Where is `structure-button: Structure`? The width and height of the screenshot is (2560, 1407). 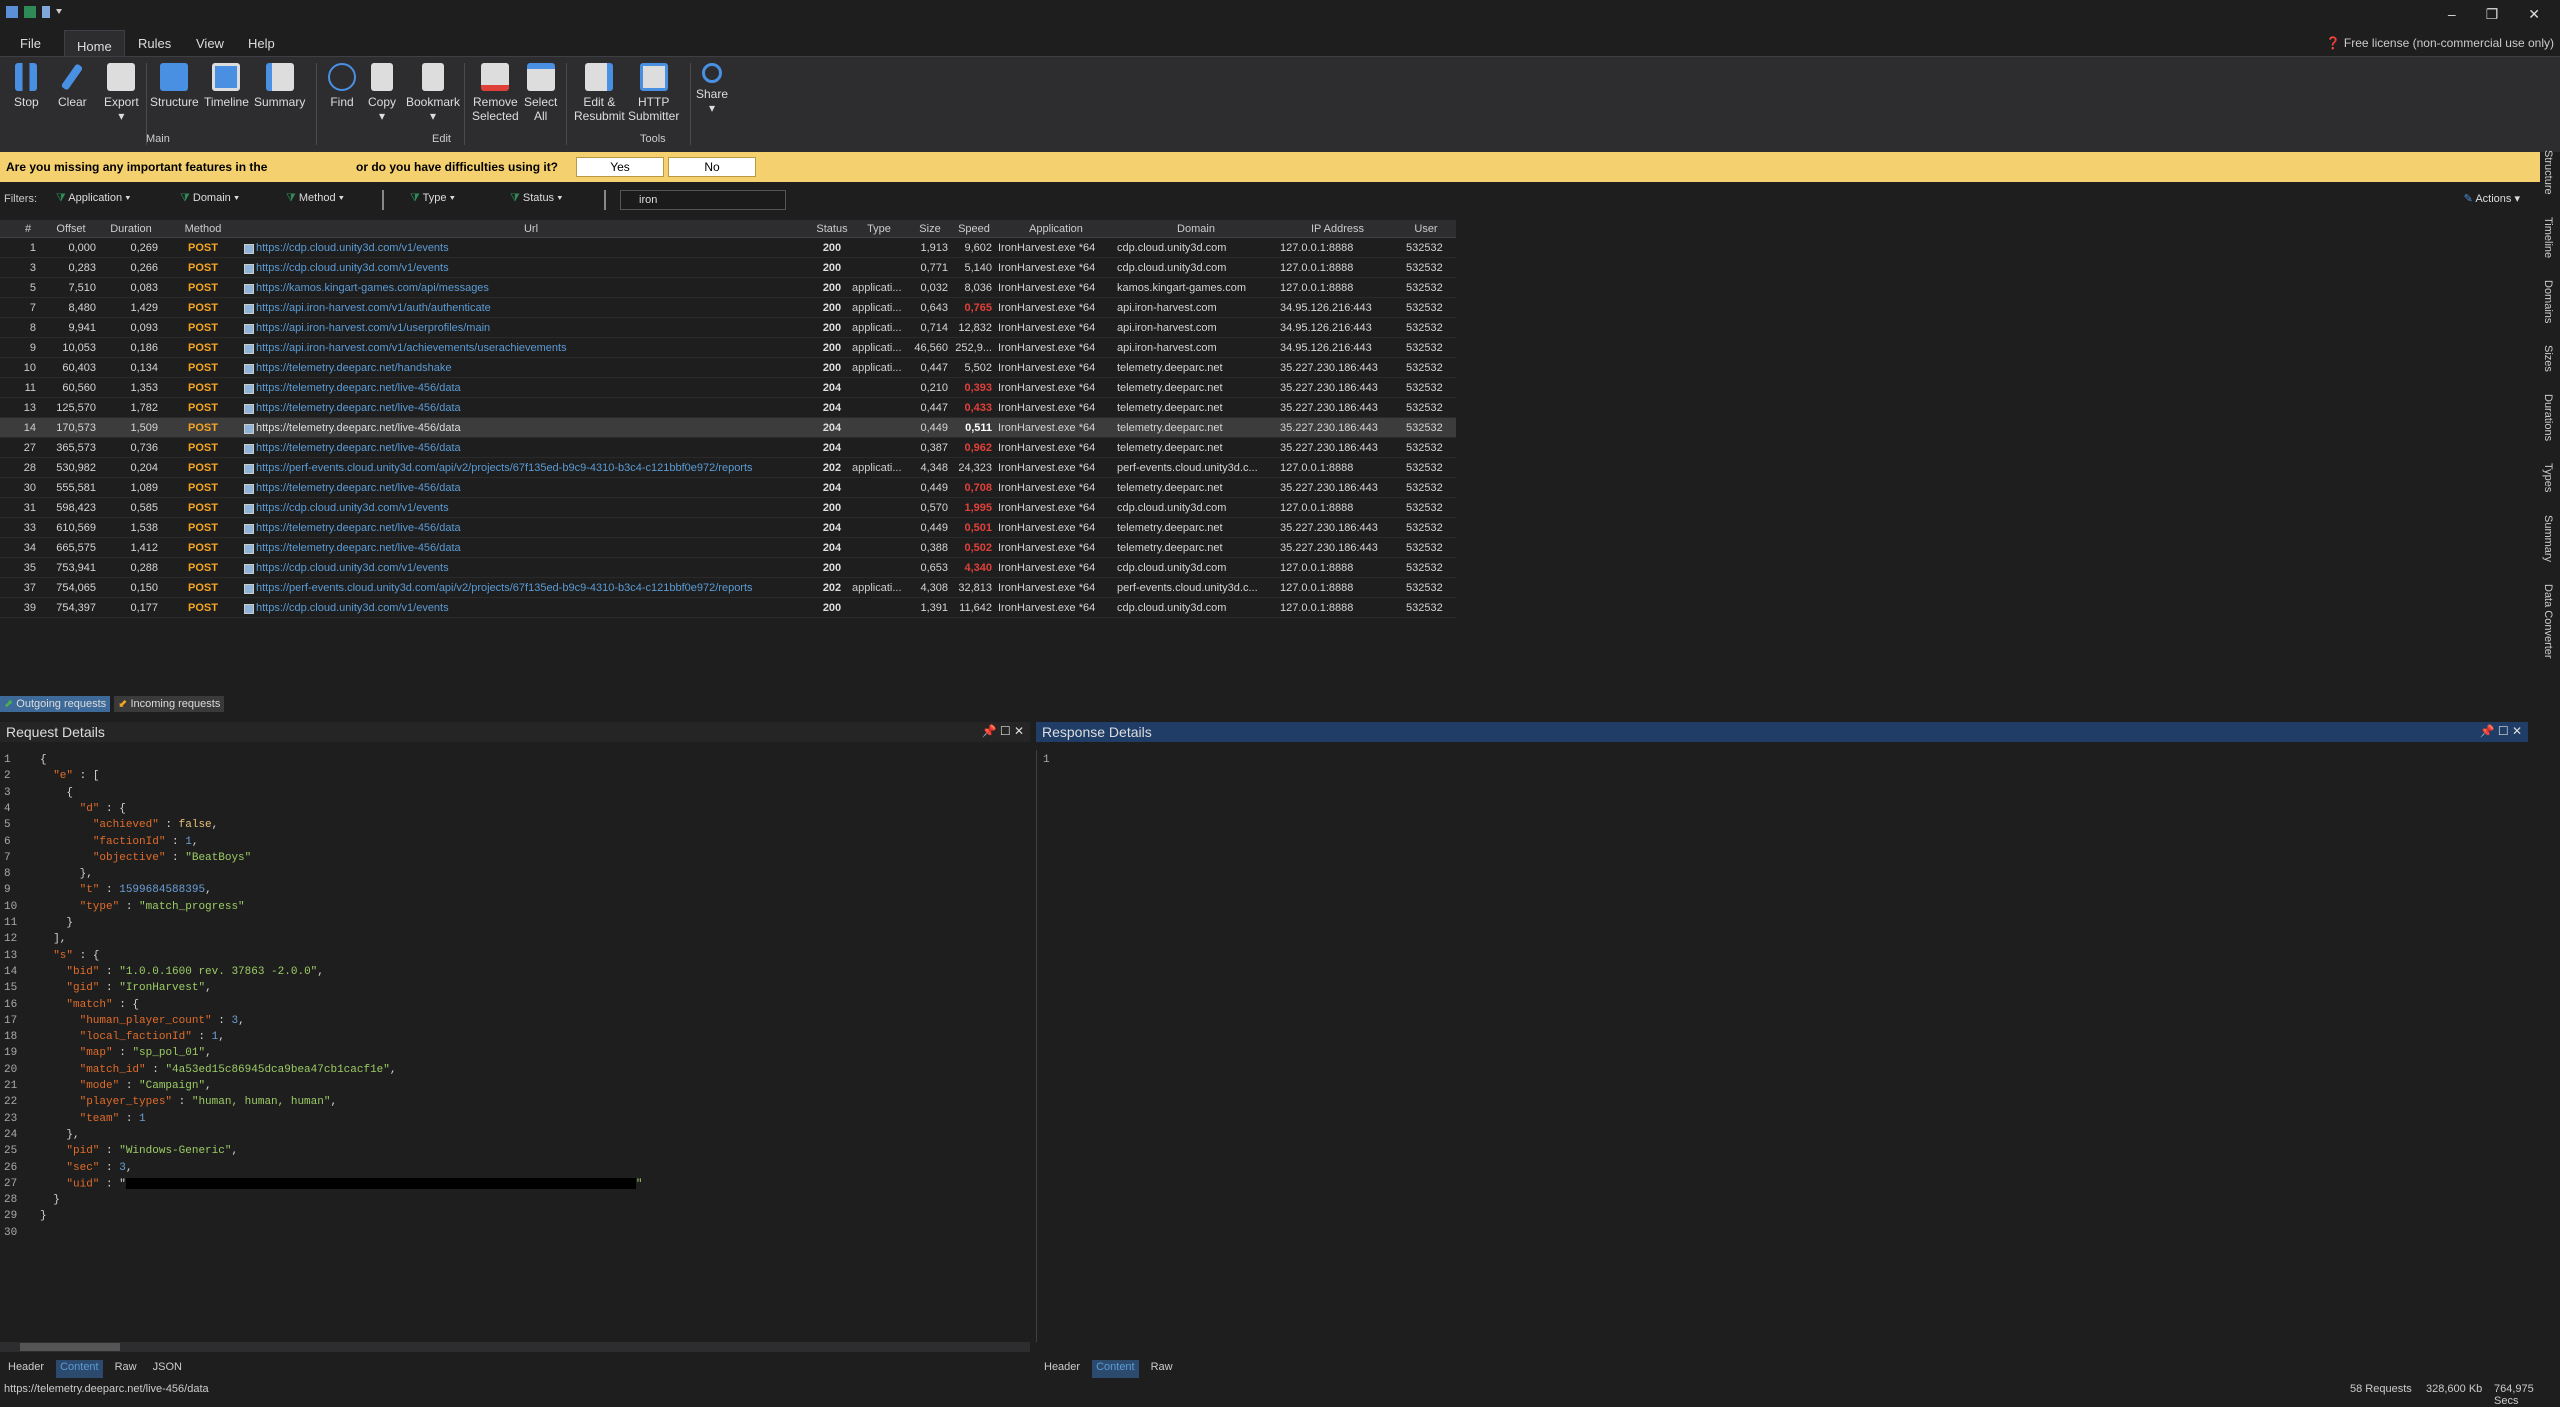 structure-button: Structure is located at coordinates (174, 86).